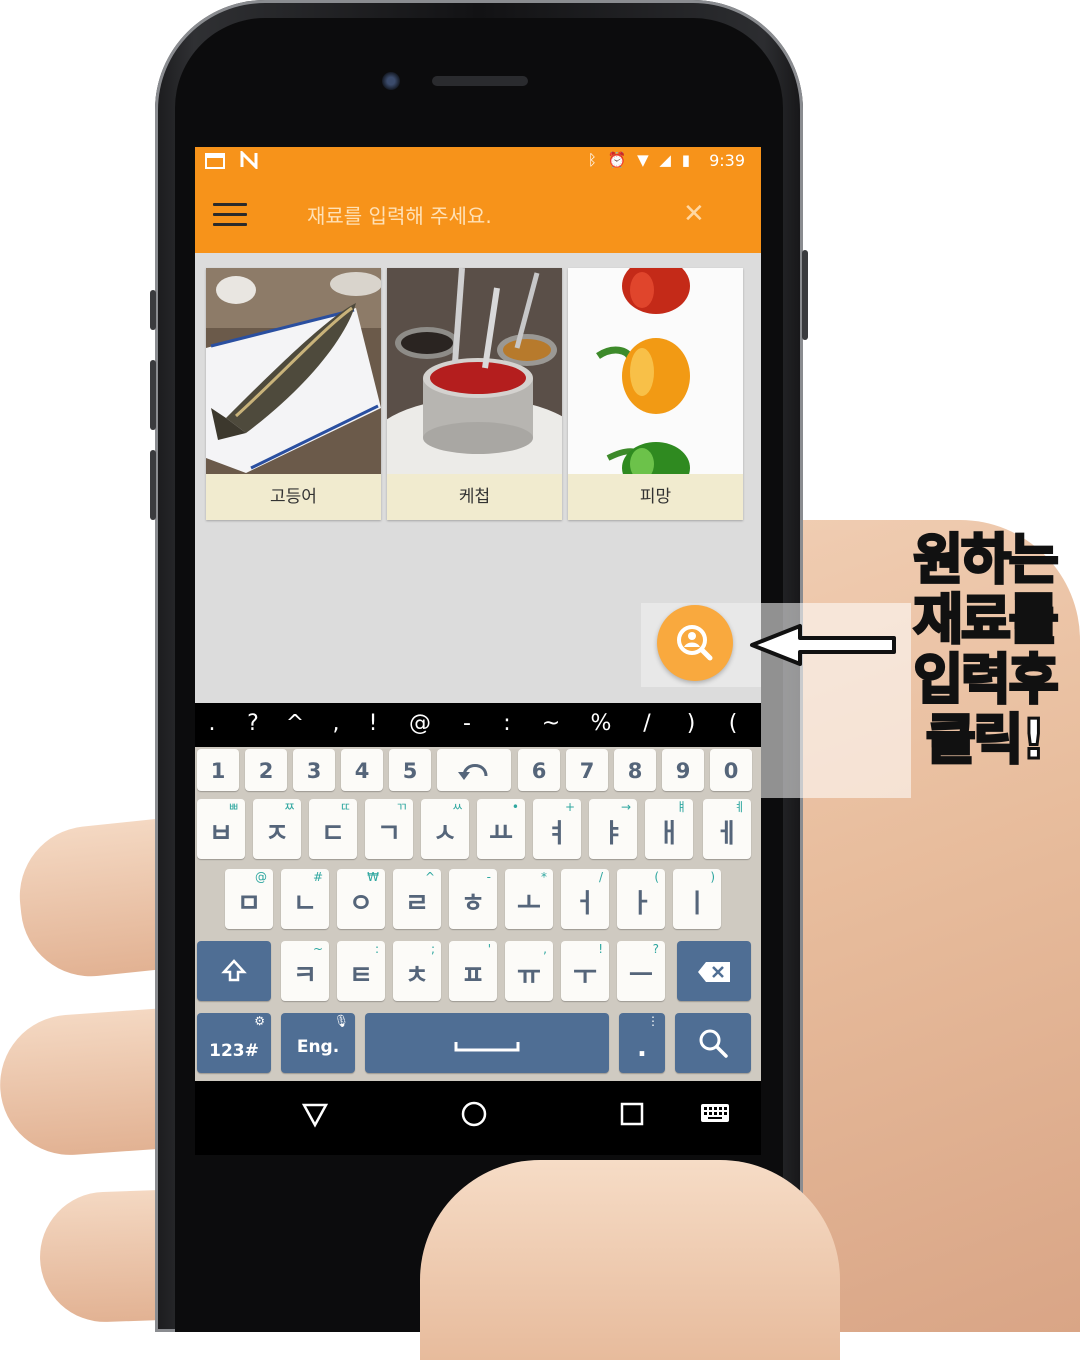 The width and height of the screenshot is (1080, 1360). Describe the element at coordinates (557, 829) in the screenshot. I see `jamo-key: + ㅕ` at that location.